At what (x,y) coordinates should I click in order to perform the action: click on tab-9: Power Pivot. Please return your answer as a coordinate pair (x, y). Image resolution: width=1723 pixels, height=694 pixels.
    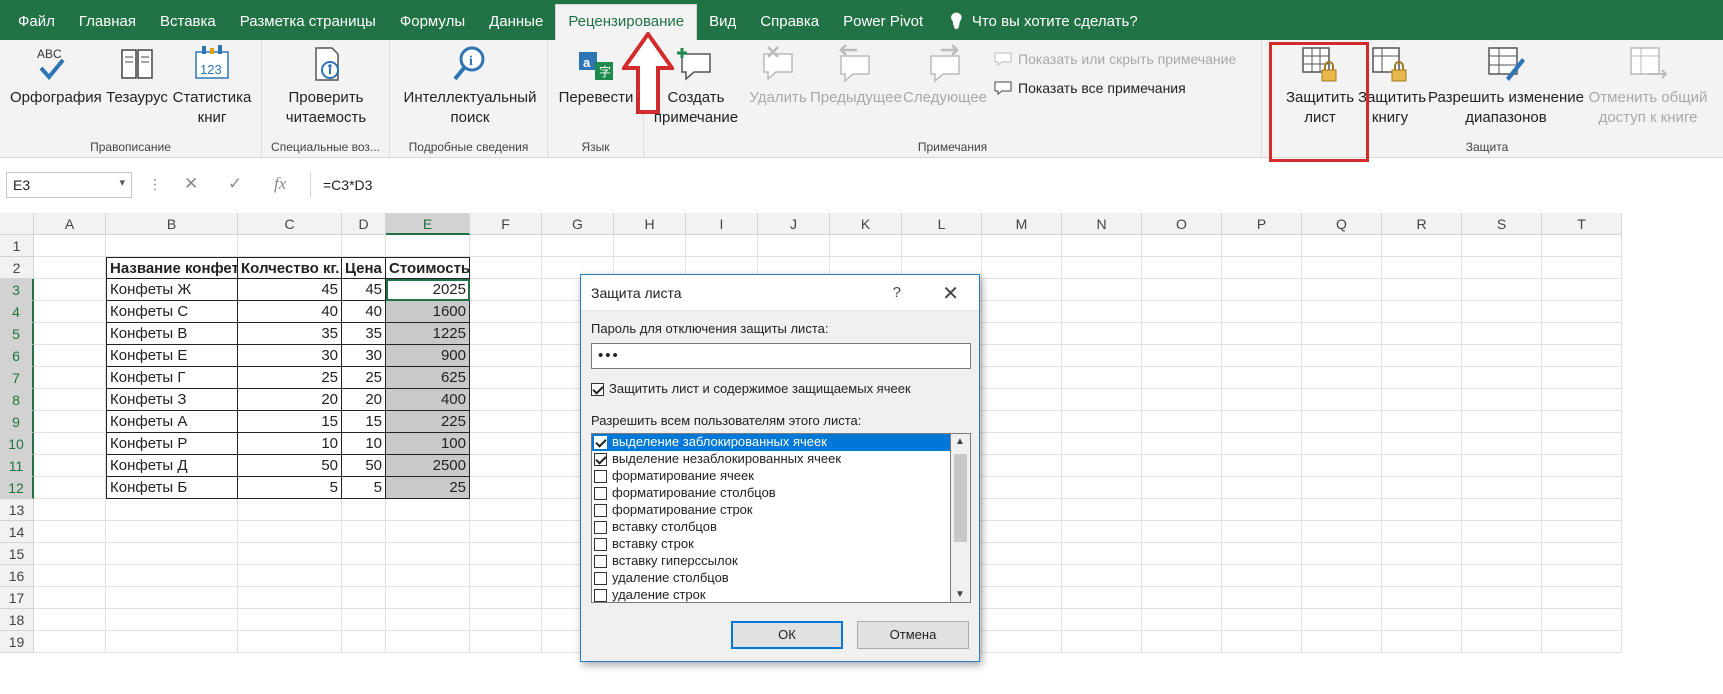
    Looking at the image, I should click on (883, 20).